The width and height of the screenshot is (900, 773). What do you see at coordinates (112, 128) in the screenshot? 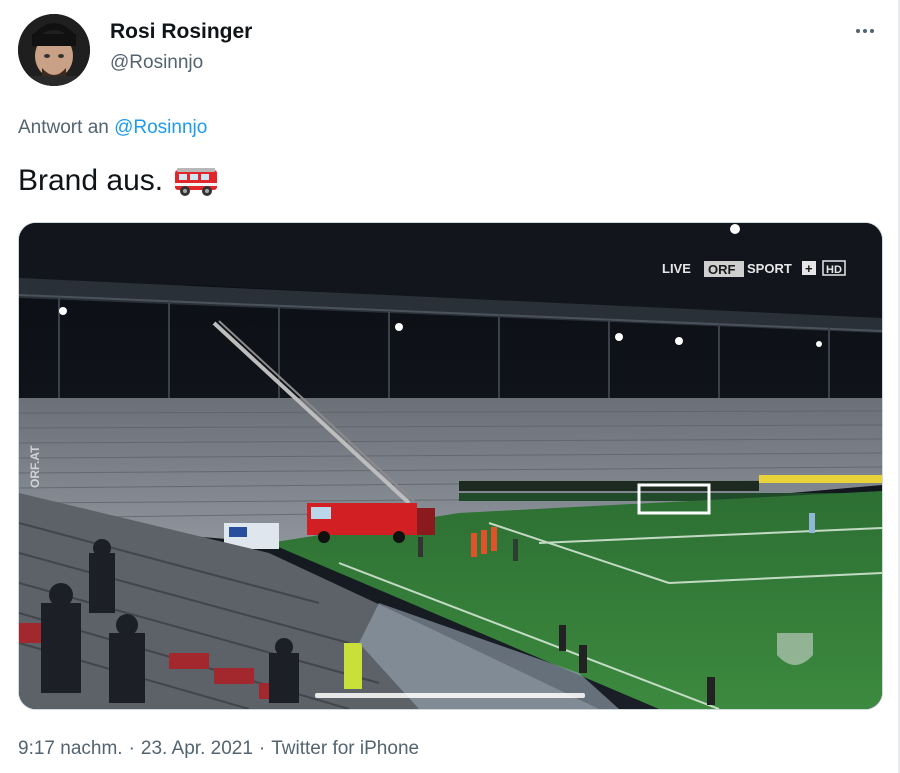
I see `reply-context: Antwort an @Rosinnjo` at bounding box center [112, 128].